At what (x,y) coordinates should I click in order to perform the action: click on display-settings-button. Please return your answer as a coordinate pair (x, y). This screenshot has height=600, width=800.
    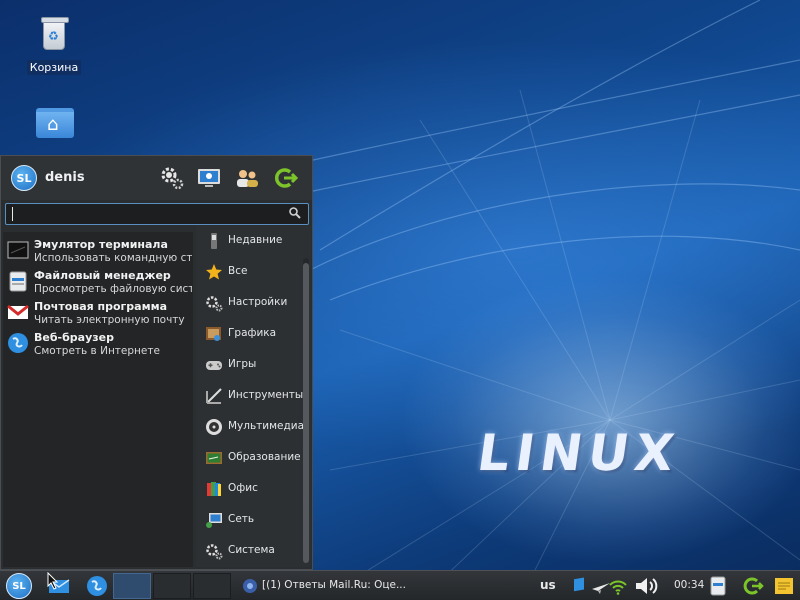
    Looking at the image, I should click on (209, 178).